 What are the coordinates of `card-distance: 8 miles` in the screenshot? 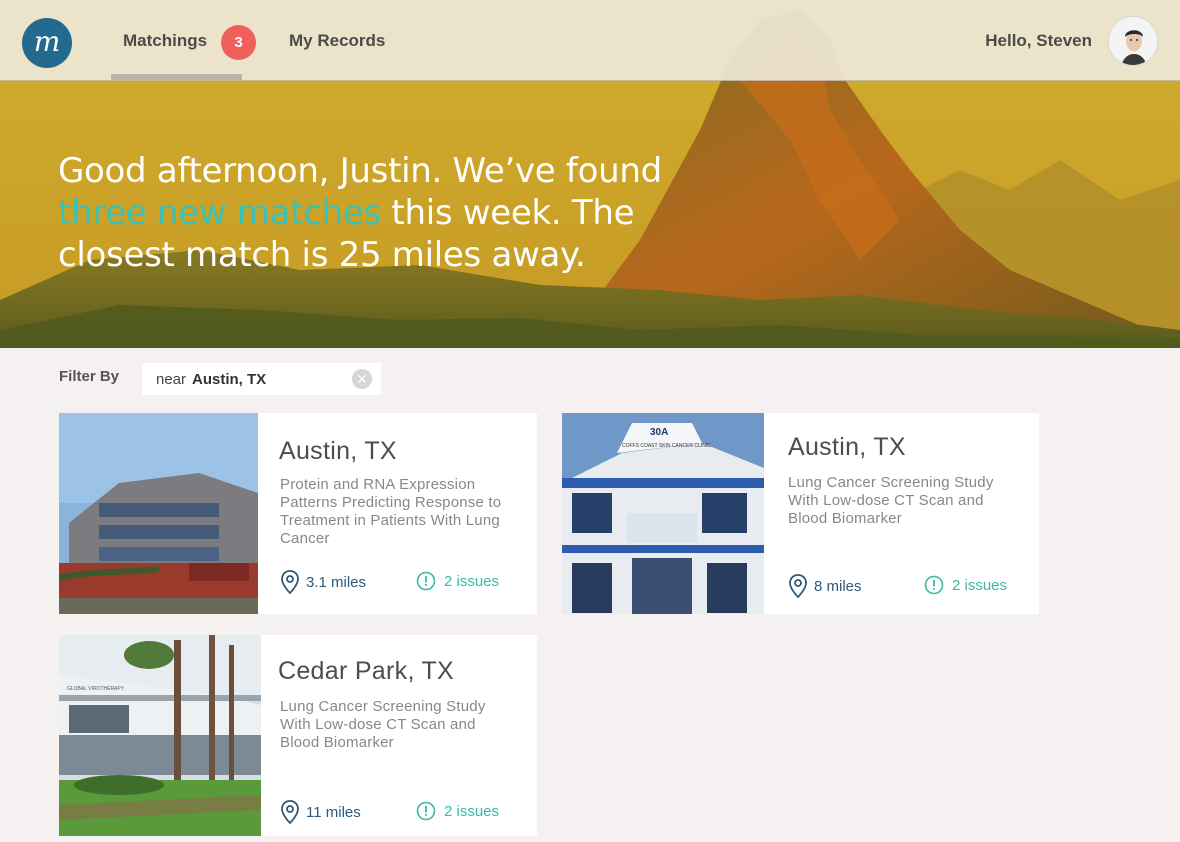 It's located at (825, 586).